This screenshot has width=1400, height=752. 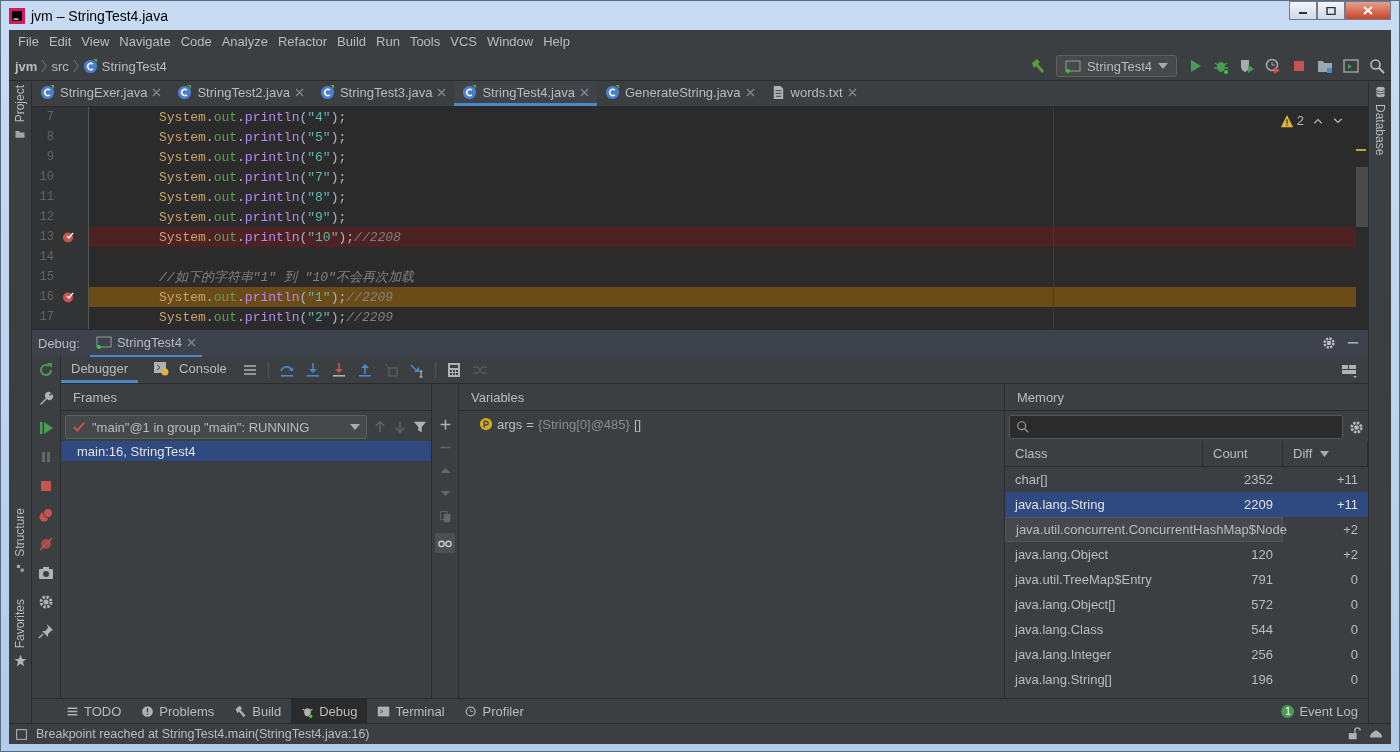 What do you see at coordinates (312, 369) in the screenshot?
I see `step-into-icon` at bounding box center [312, 369].